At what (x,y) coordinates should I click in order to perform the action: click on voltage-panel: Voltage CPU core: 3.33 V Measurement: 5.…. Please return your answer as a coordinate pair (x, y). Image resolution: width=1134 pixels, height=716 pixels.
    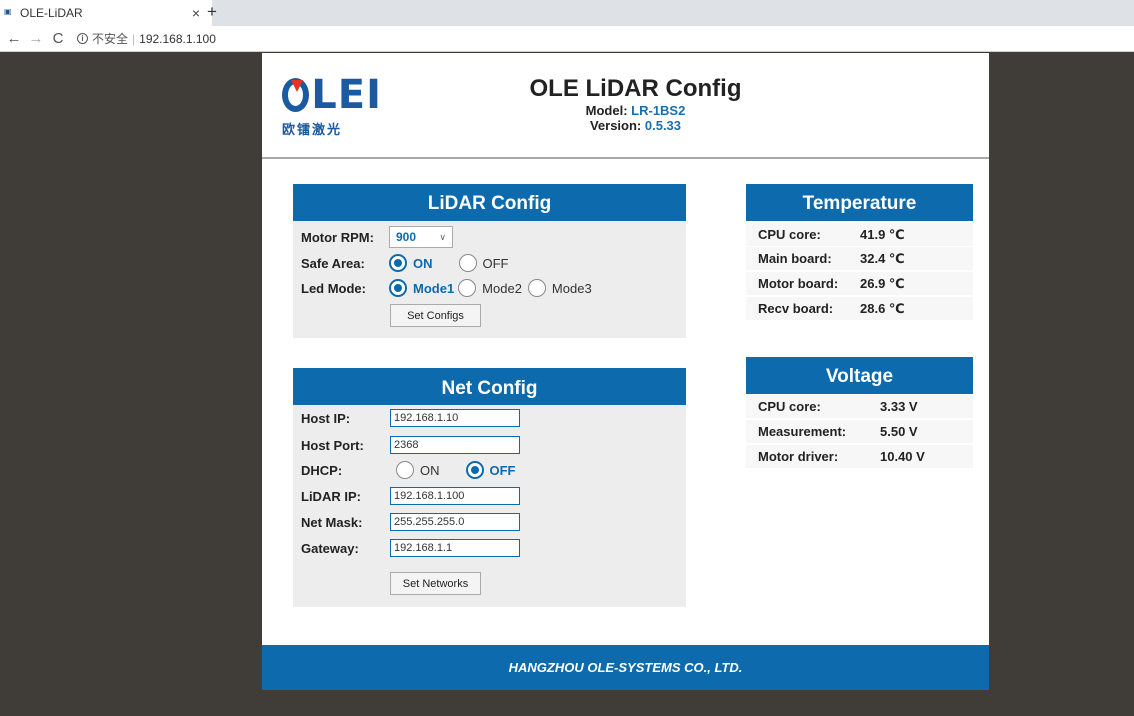
    Looking at the image, I should click on (859, 413).